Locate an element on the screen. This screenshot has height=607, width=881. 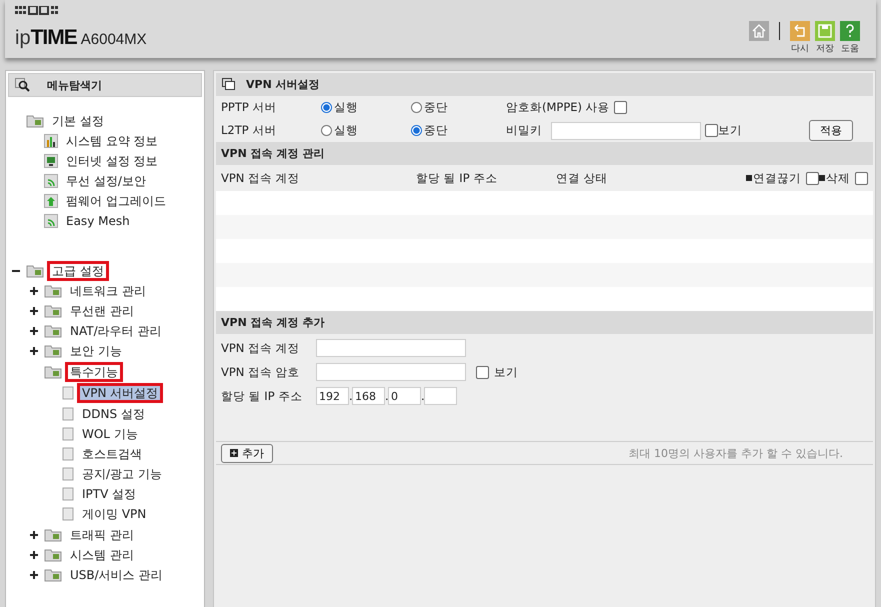
tree-item: 보안 기능 is located at coordinates (96, 351).